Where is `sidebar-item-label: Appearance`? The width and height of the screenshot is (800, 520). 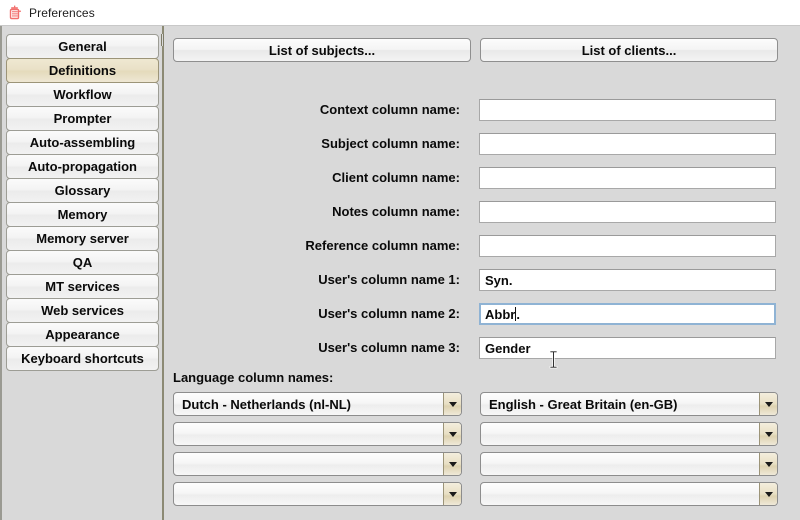 sidebar-item-label: Appearance is located at coordinates (82, 334).